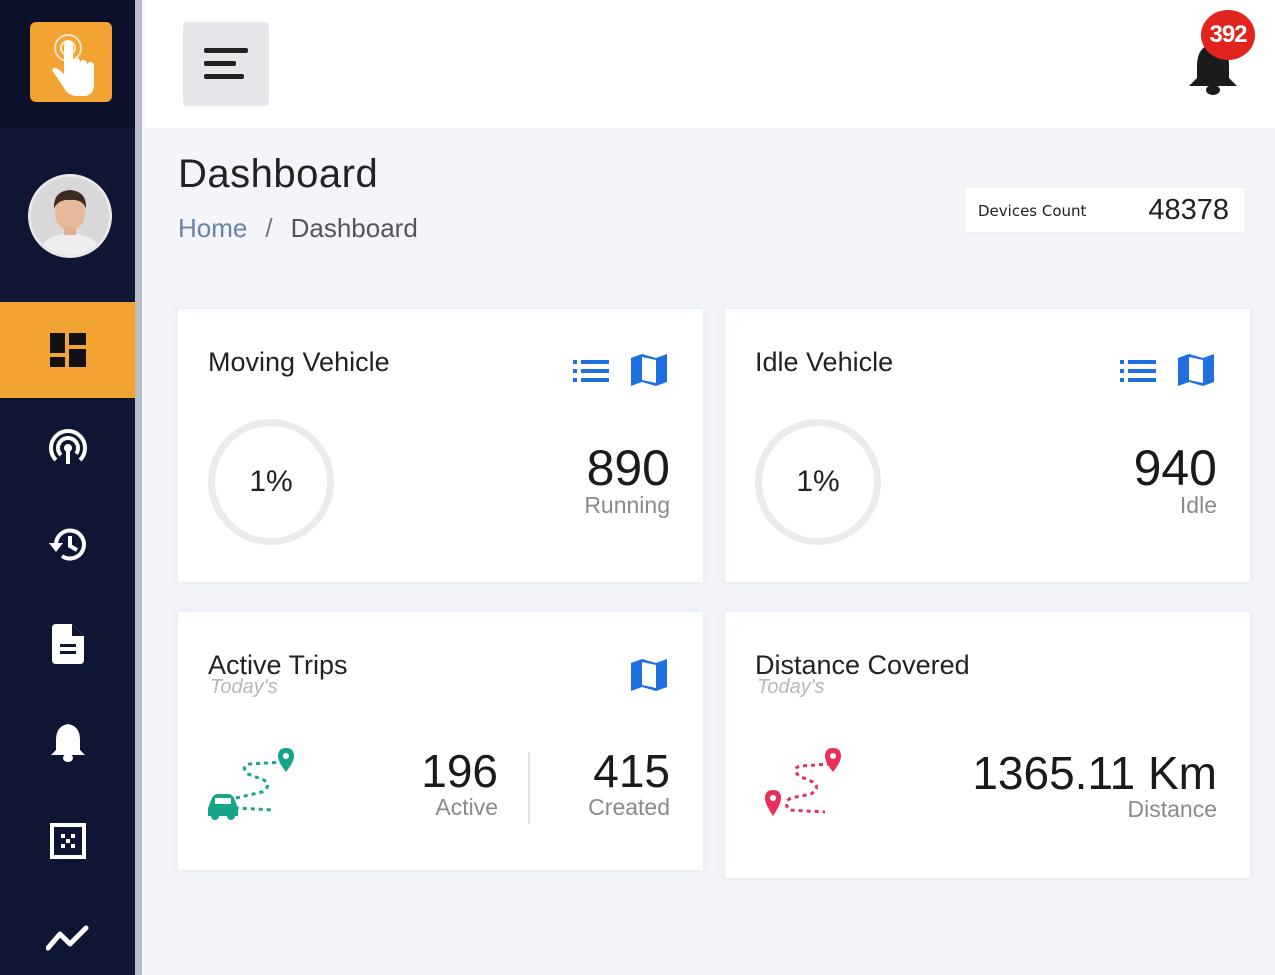  I want to click on stat-divider, so click(529, 788).